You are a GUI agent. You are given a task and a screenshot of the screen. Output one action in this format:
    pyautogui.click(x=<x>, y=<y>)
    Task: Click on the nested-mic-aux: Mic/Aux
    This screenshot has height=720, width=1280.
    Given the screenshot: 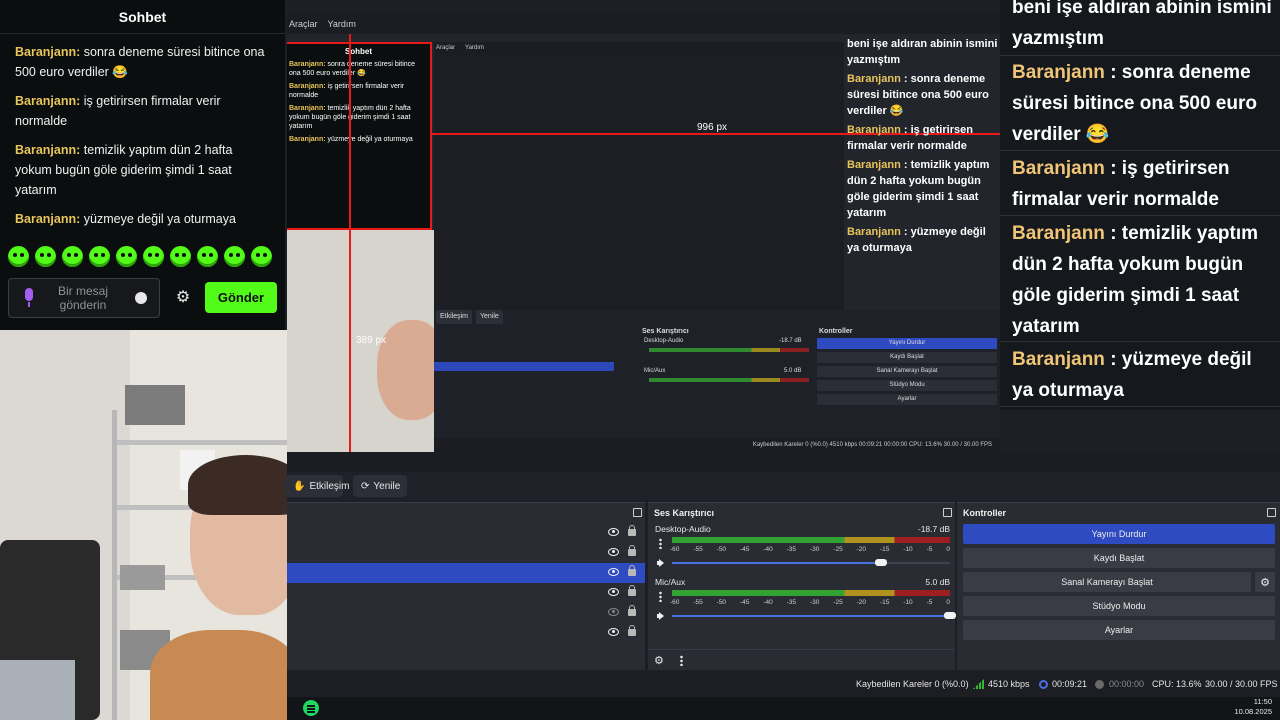 What is the action you would take?
    pyautogui.click(x=655, y=371)
    